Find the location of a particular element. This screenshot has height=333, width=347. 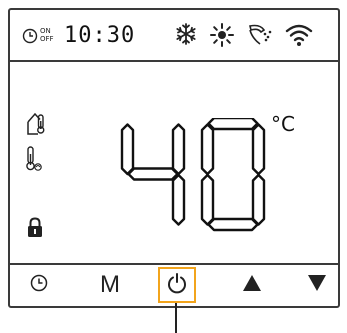

digit-2-segment-b is located at coordinates (258, 149).